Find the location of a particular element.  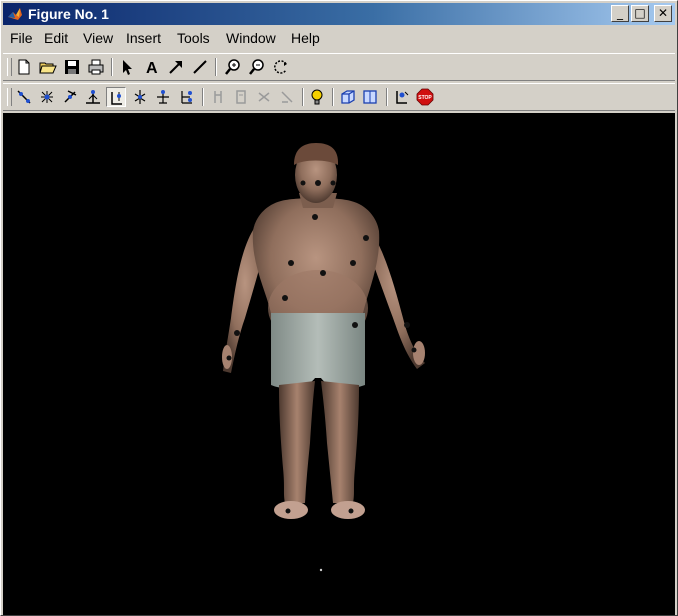

zoom-out-icon is located at coordinates (257, 67).